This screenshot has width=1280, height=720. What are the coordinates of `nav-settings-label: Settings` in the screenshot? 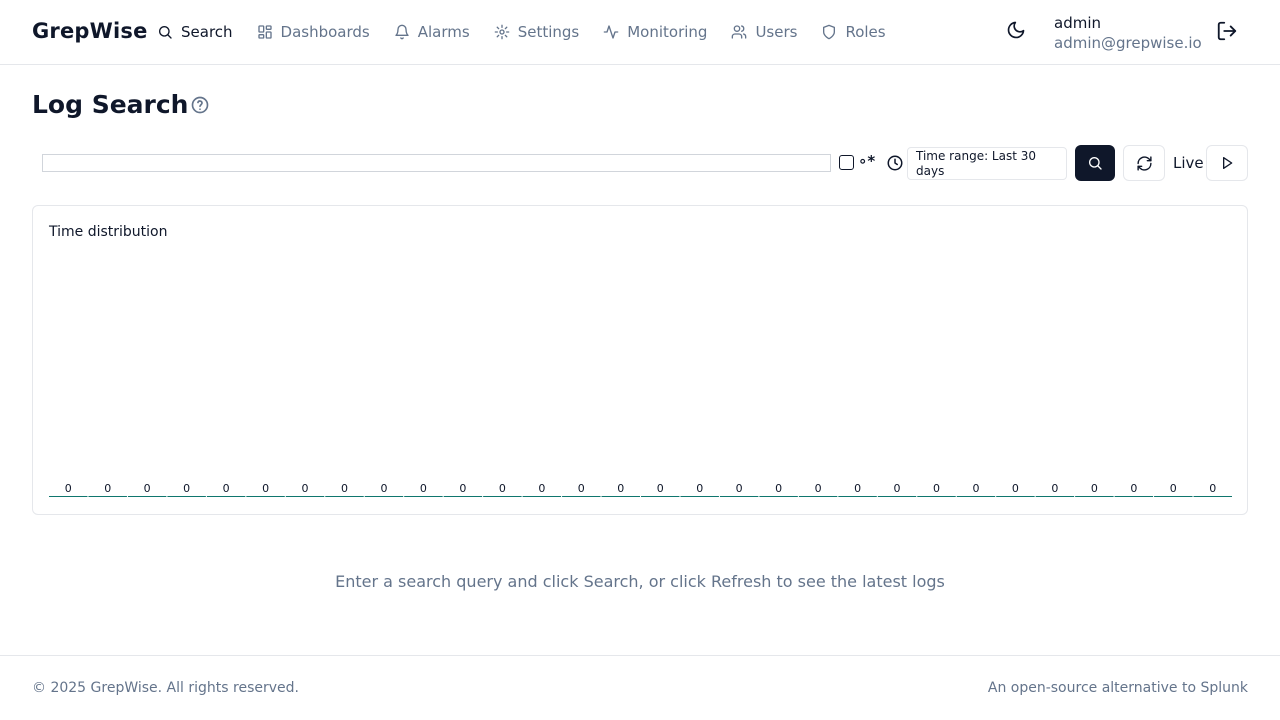 It's located at (548, 32).